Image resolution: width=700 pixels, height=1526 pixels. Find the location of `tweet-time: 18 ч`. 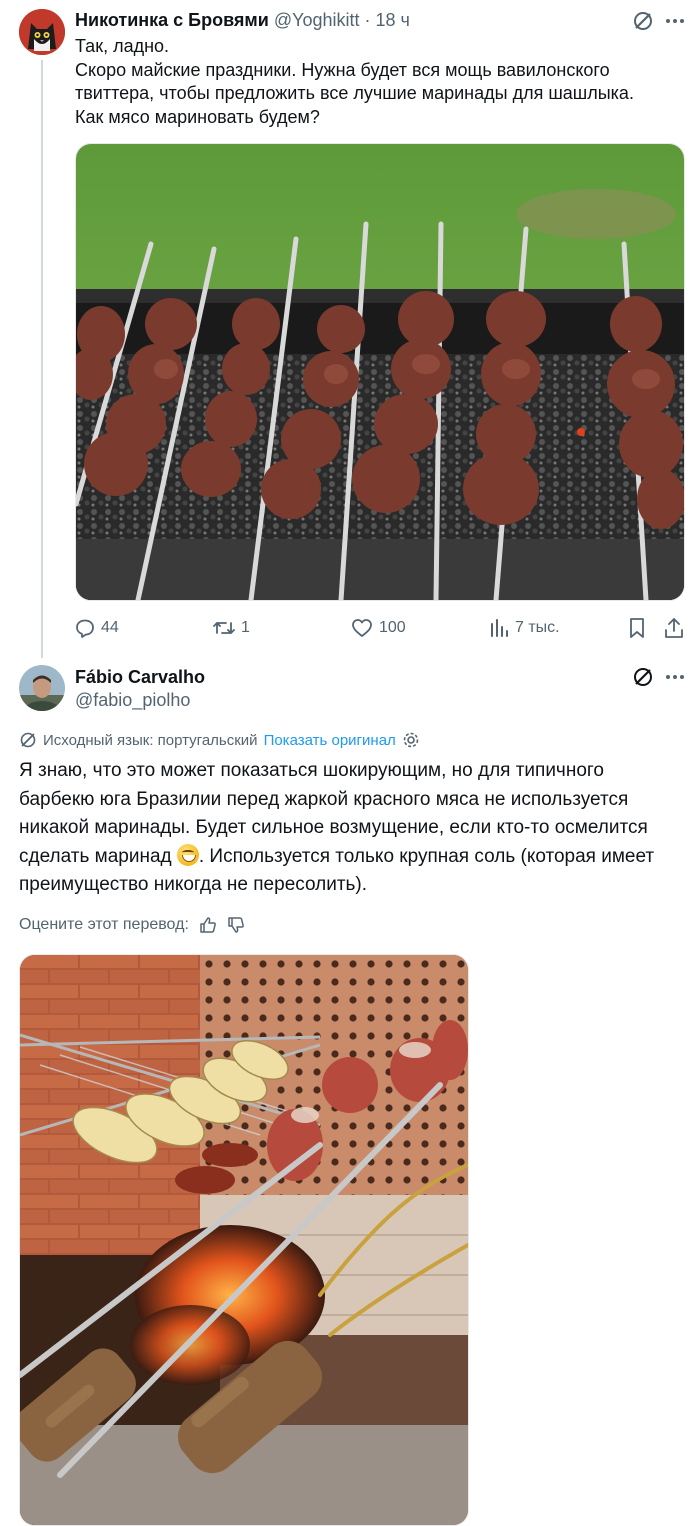

tweet-time: 18 ч is located at coordinates (392, 20).